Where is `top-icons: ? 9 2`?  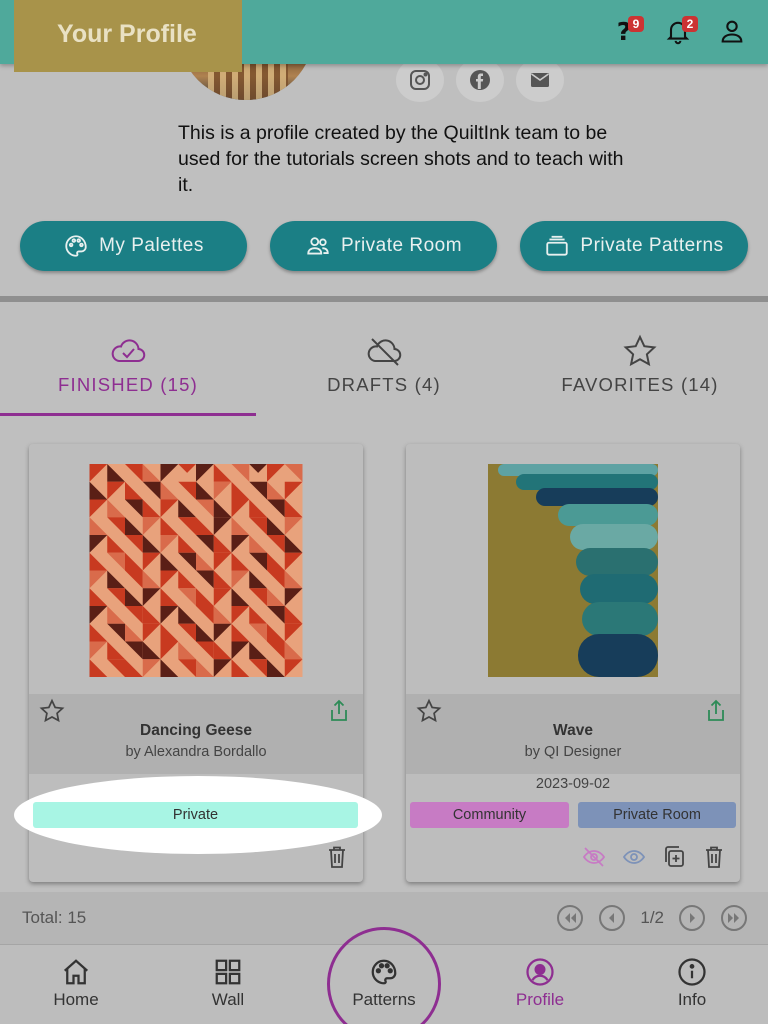 top-icons: ? 9 2 is located at coordinates (678, 31).